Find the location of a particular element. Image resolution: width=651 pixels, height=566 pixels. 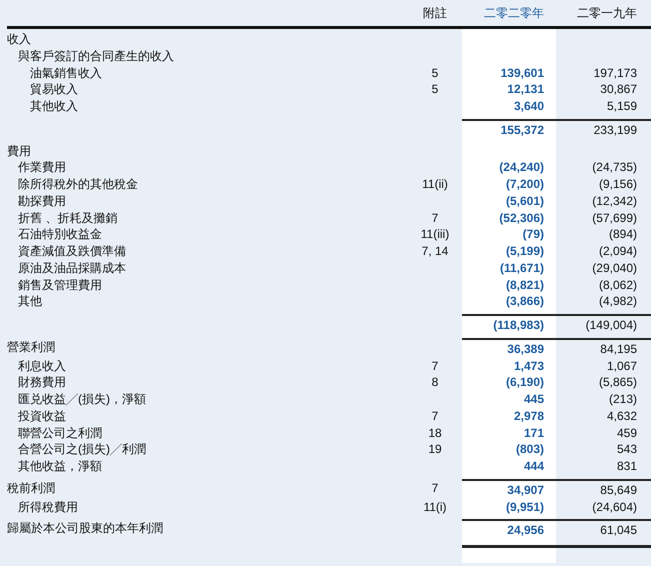

amount-cell-text: (5,199) is located at coordinates (524, 251).